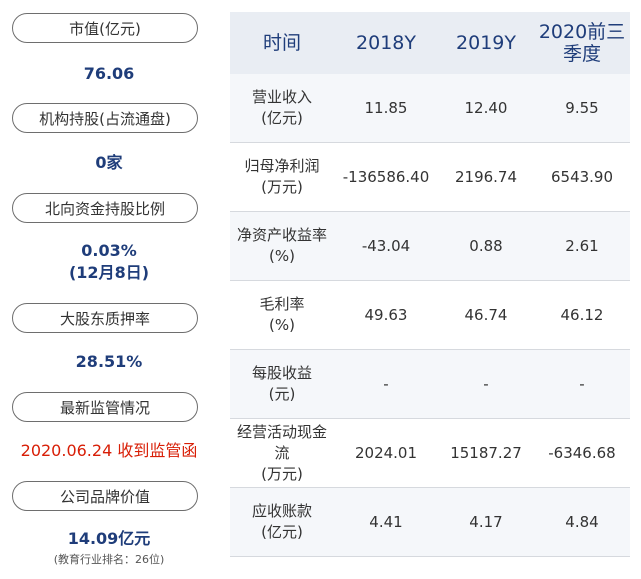 The height and width of the screenshot is (579, 641). I want to click on table-row: 归母净利润 (万元) -136586.40 2196.74 6543.90, so click(430, 177).